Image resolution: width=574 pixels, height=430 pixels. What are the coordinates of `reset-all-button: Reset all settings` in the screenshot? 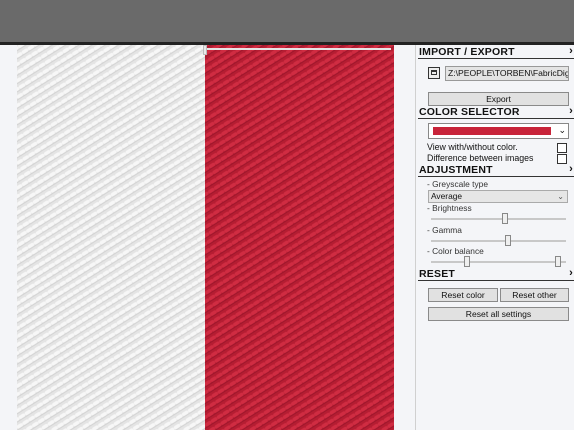 It's located at (498, 314).